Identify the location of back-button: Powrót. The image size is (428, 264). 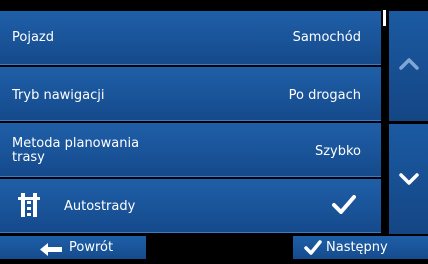
(73, 247).